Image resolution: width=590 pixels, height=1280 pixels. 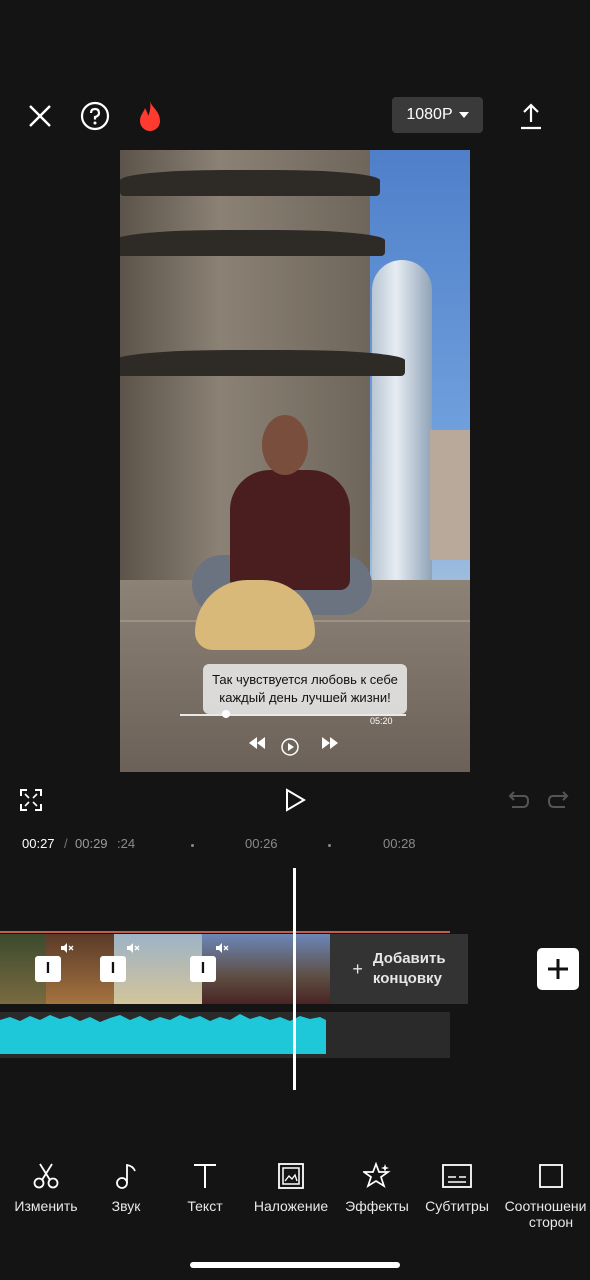 What do you see at coordinates (46, 1176) in the screenshot?
I see `scissors-icon` at bounding box center [46, 1176].